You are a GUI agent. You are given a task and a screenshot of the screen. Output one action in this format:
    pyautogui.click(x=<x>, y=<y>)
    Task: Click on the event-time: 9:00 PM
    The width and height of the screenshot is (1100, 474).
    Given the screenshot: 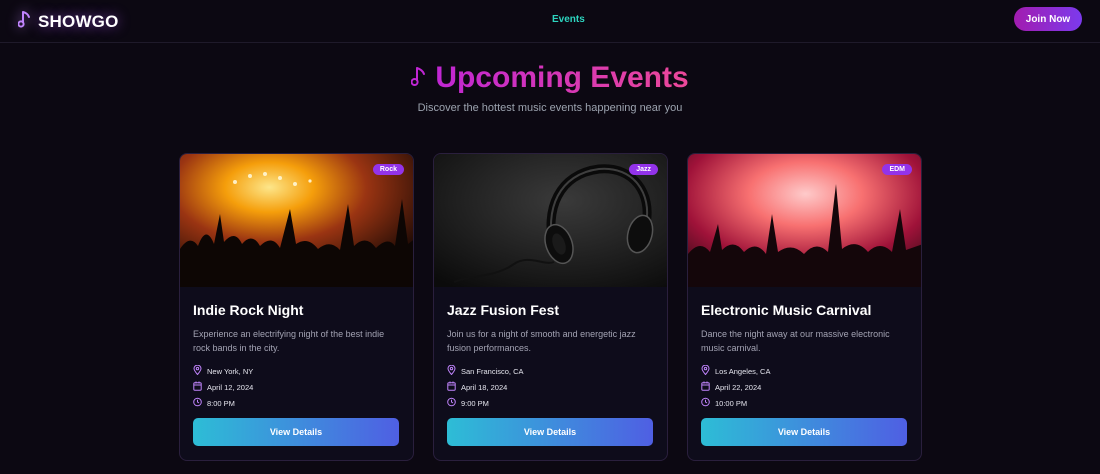 What is the action you would take?
    pyautogui.click(x=550, y=403)
    